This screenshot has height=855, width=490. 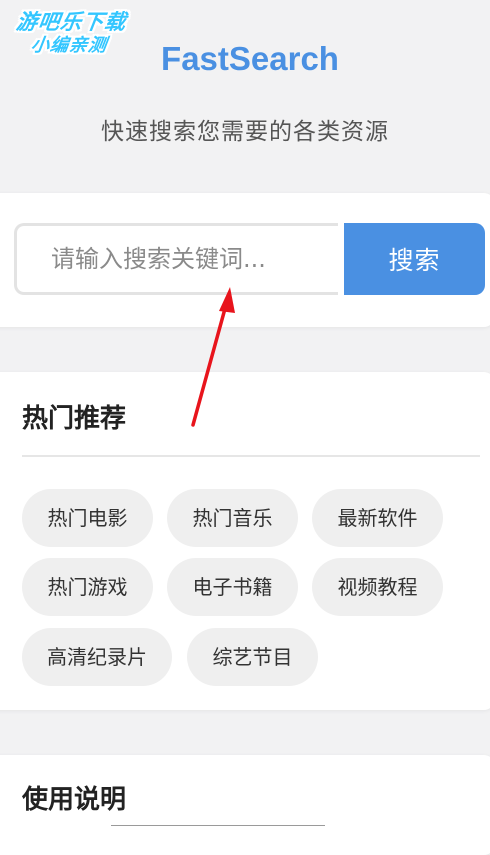 What do you see at coordinates (414, 259) in the screenshot?
I see `search-button: 搜索` at bounding box center [414, 259].